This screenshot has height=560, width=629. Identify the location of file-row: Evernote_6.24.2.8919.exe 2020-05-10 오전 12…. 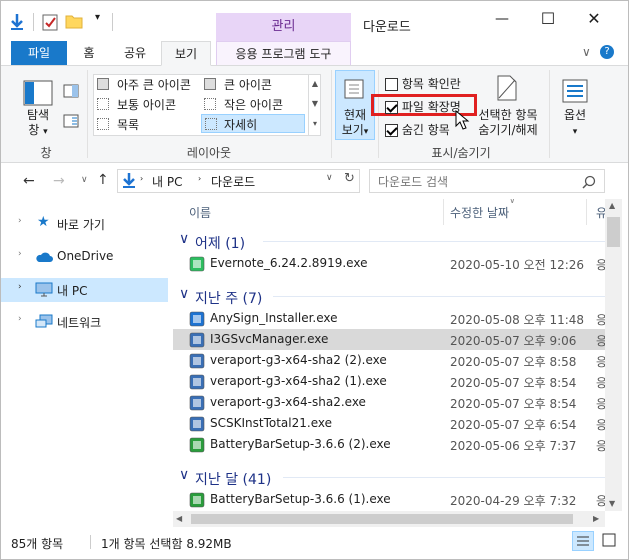
(389, 263).